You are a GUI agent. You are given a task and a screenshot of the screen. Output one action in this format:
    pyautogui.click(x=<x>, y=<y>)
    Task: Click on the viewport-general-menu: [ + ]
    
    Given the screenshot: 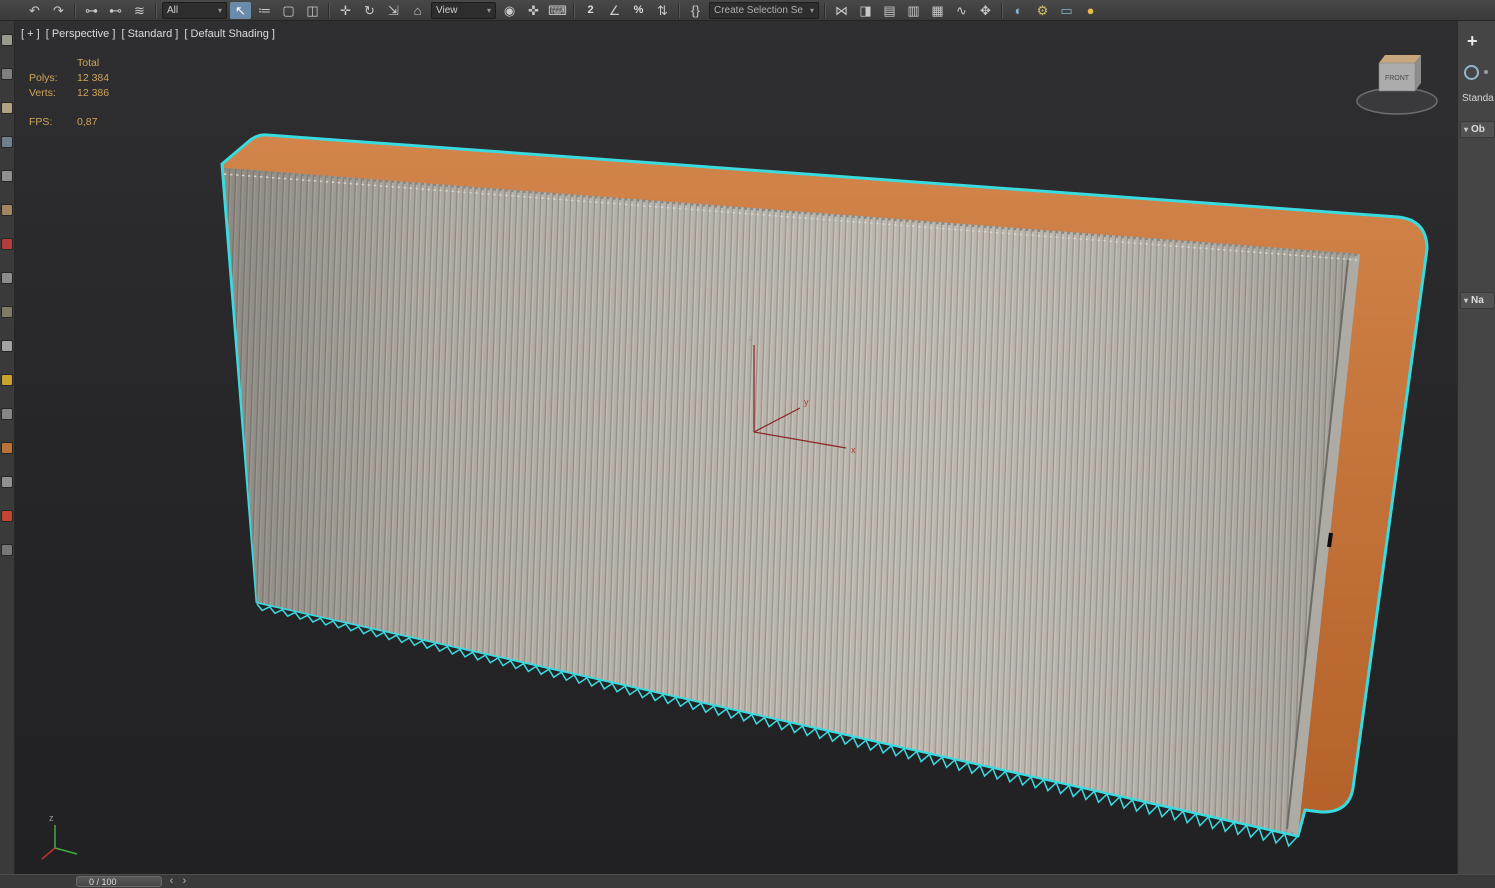 What is the action you would take?
    pyautogui.click(x=30, y=34)
    